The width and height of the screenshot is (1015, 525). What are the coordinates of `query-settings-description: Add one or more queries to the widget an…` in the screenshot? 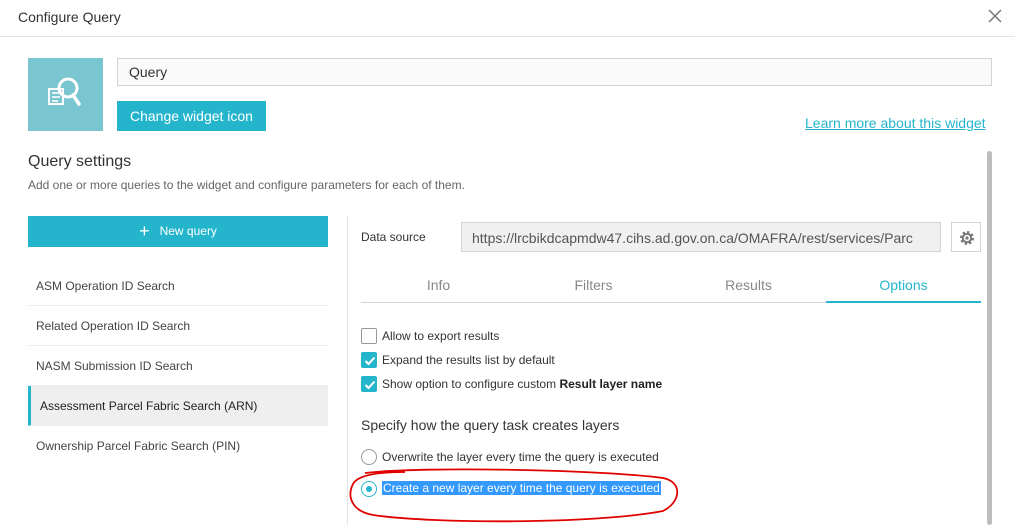 It's located at (246, 185).